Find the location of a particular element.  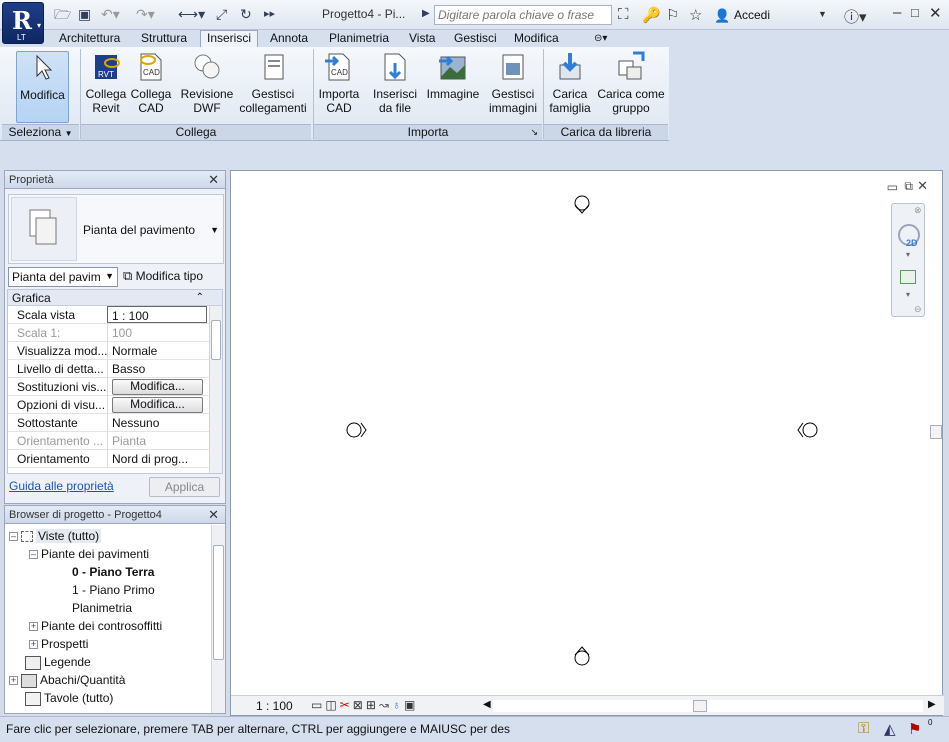

redo-icon: ↷▾ is located at coordinates (145, 14).